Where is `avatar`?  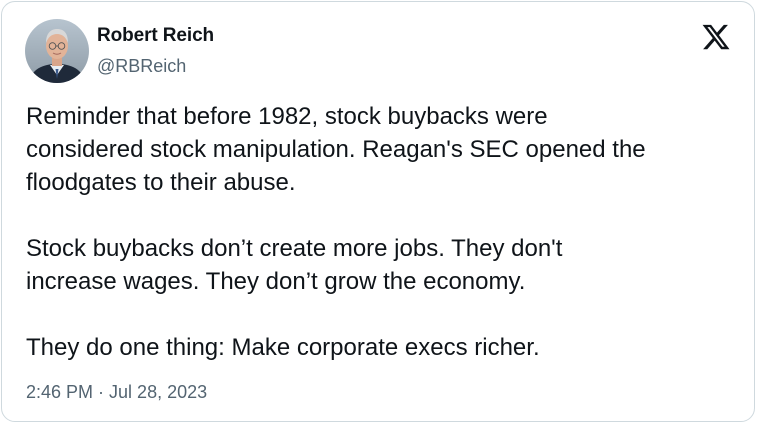 avatar is located at coordinates (57, 51).